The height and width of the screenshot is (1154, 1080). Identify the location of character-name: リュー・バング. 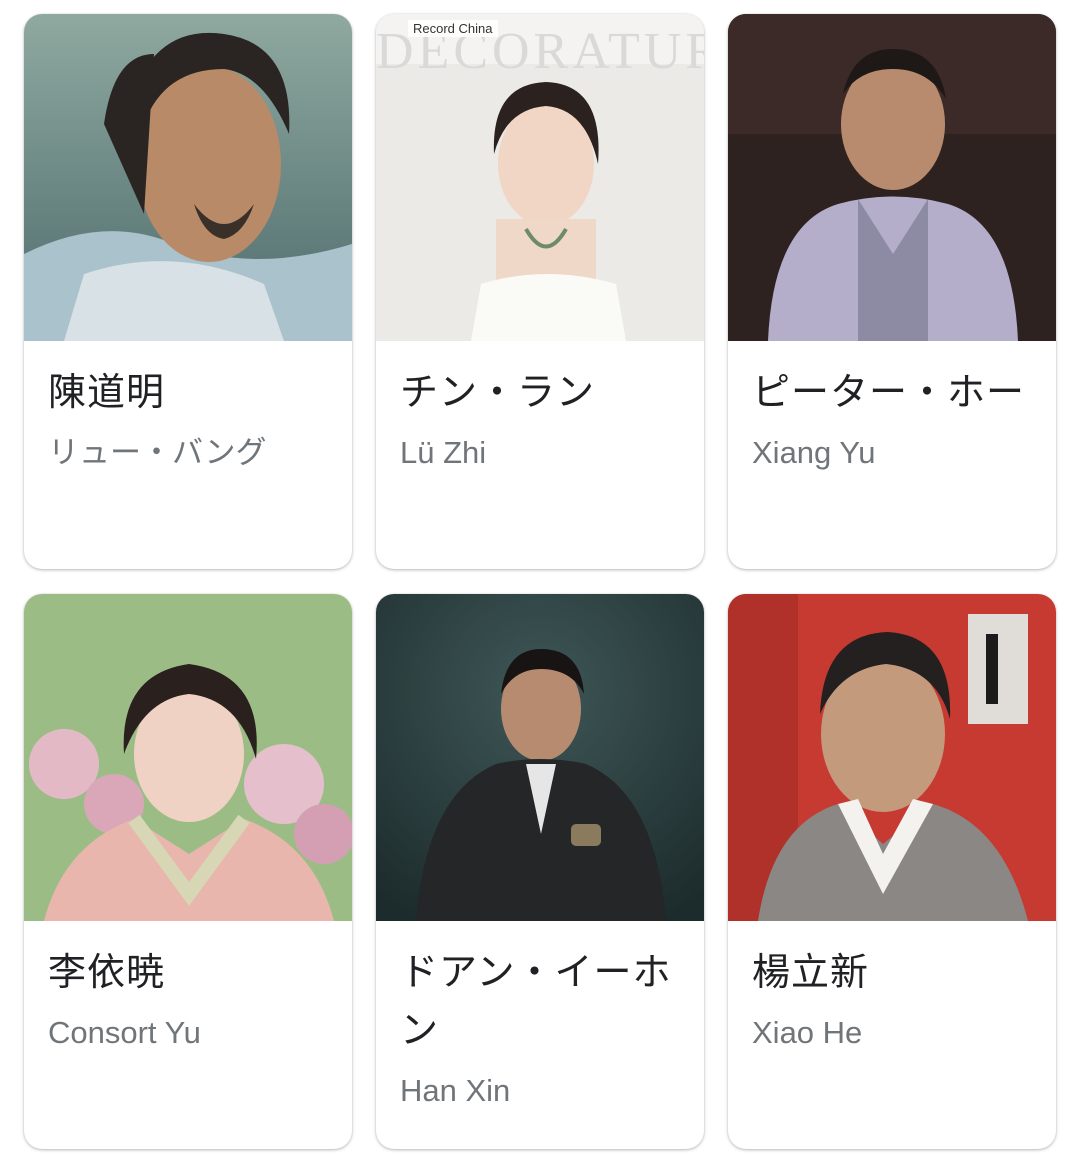
(157, 452).